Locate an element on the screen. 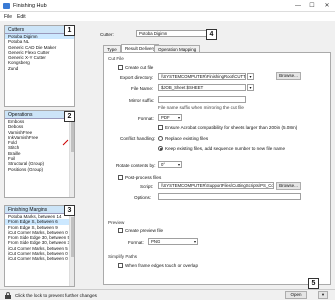  post-process-checkbox is located at coordinates (120, 177).